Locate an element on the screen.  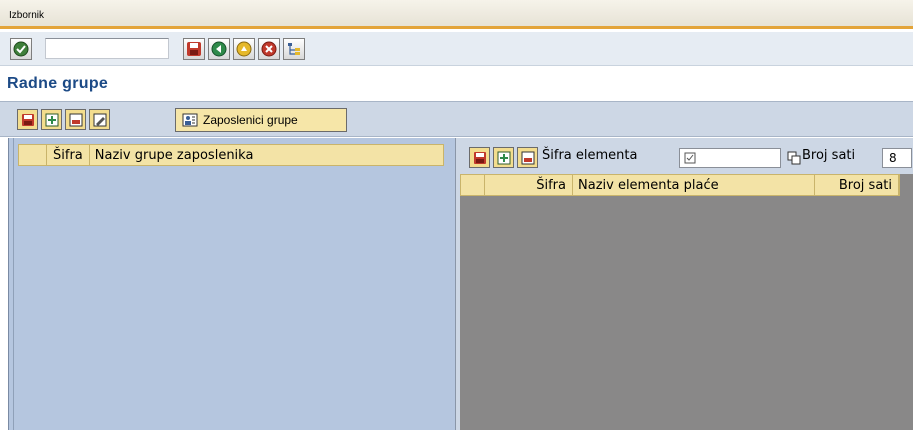
search-help-icon is located at coordinates (690, 158).